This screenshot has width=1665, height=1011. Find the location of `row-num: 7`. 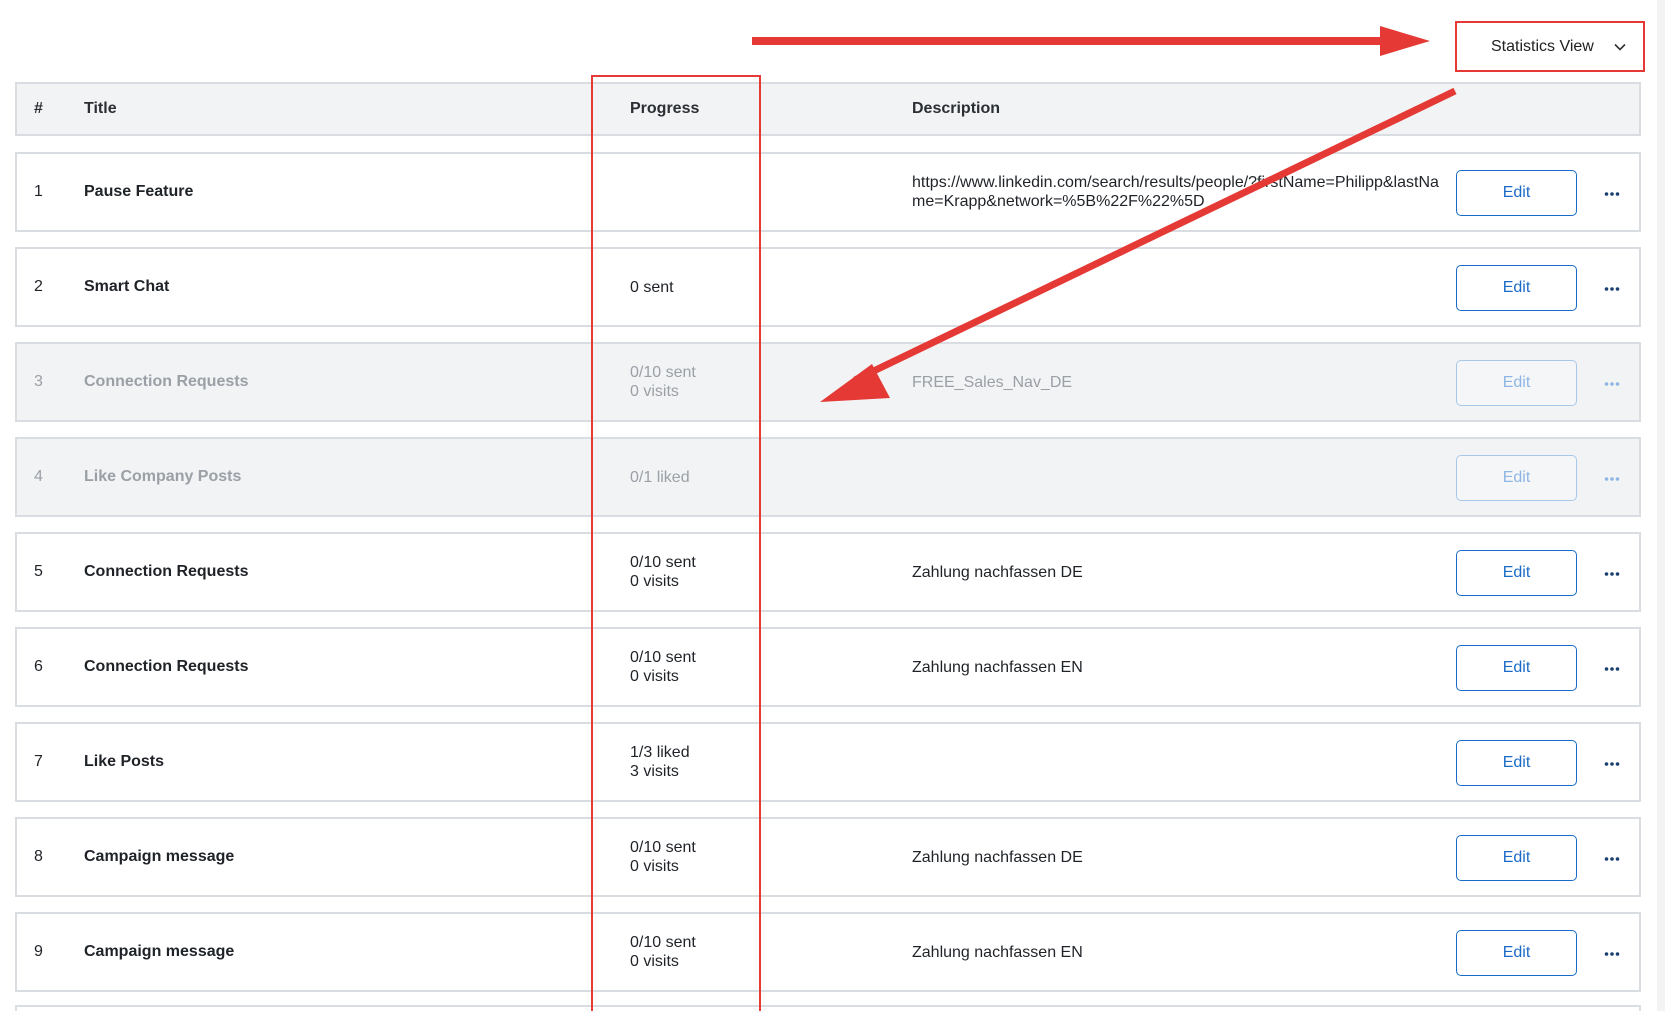

row-num: 7 is located at coordinates (38, 761).